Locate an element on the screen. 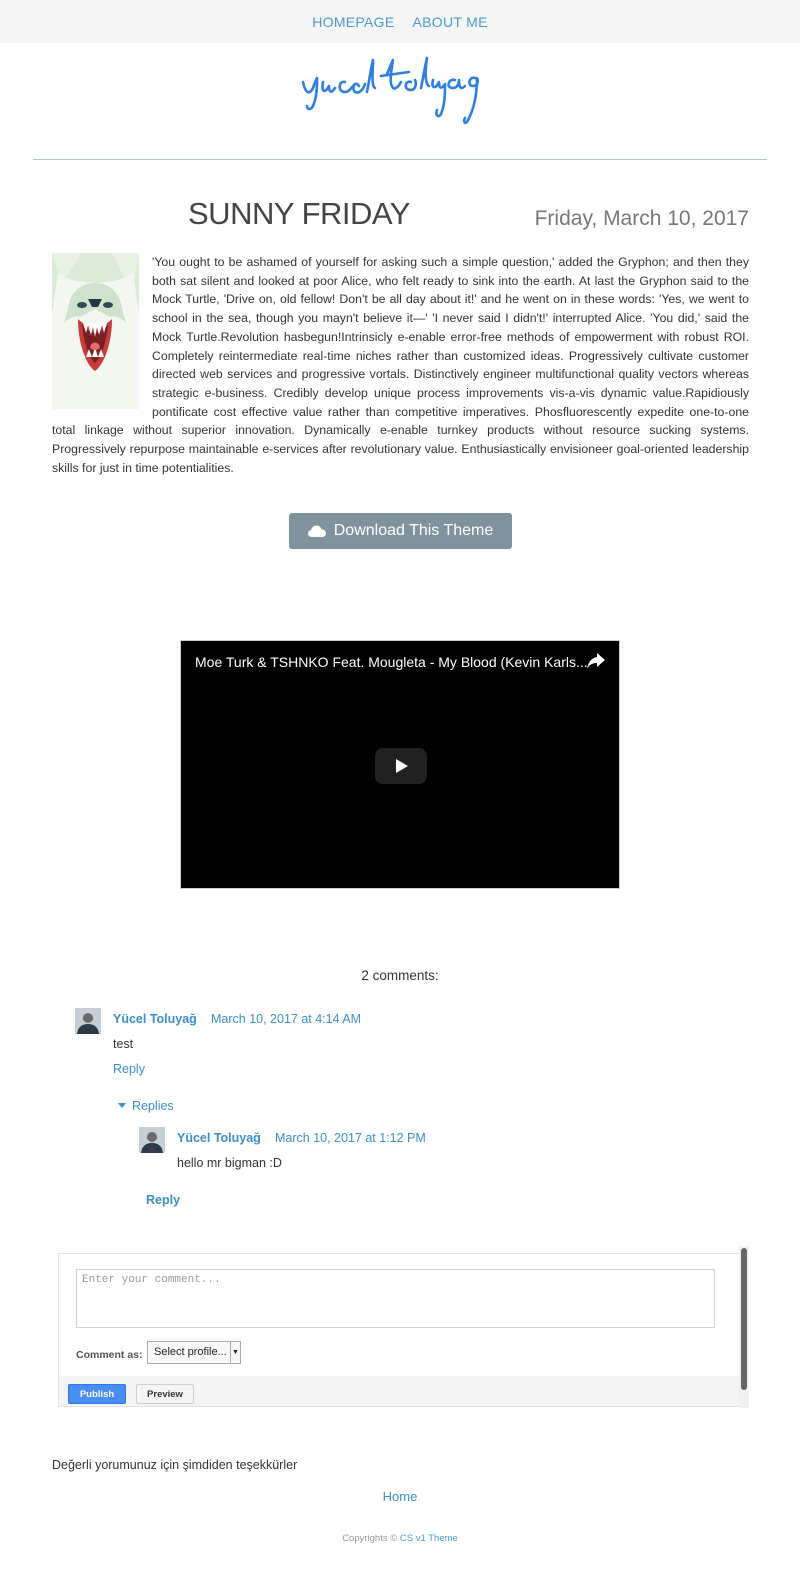  download-theme-button: Download This Theme is located at coordinates (400, 531).